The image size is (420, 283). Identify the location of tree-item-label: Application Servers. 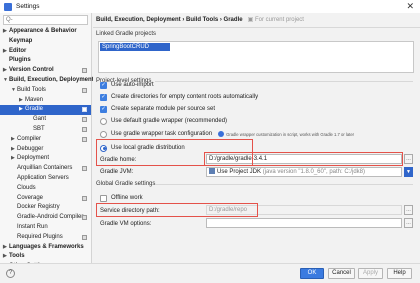
(43, 177).